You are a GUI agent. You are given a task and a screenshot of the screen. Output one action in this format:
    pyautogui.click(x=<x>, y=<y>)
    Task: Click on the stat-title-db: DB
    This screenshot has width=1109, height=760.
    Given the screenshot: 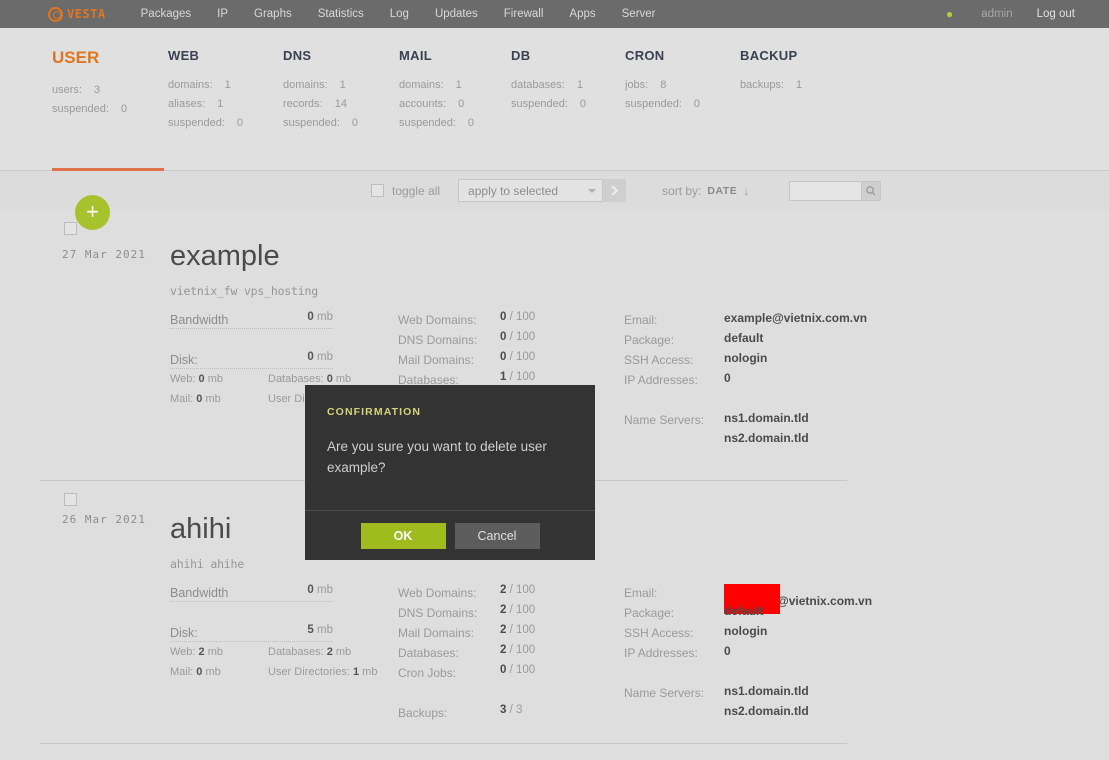 What is the action you would take?
    pyautogui.click(x=521, y=55)
    